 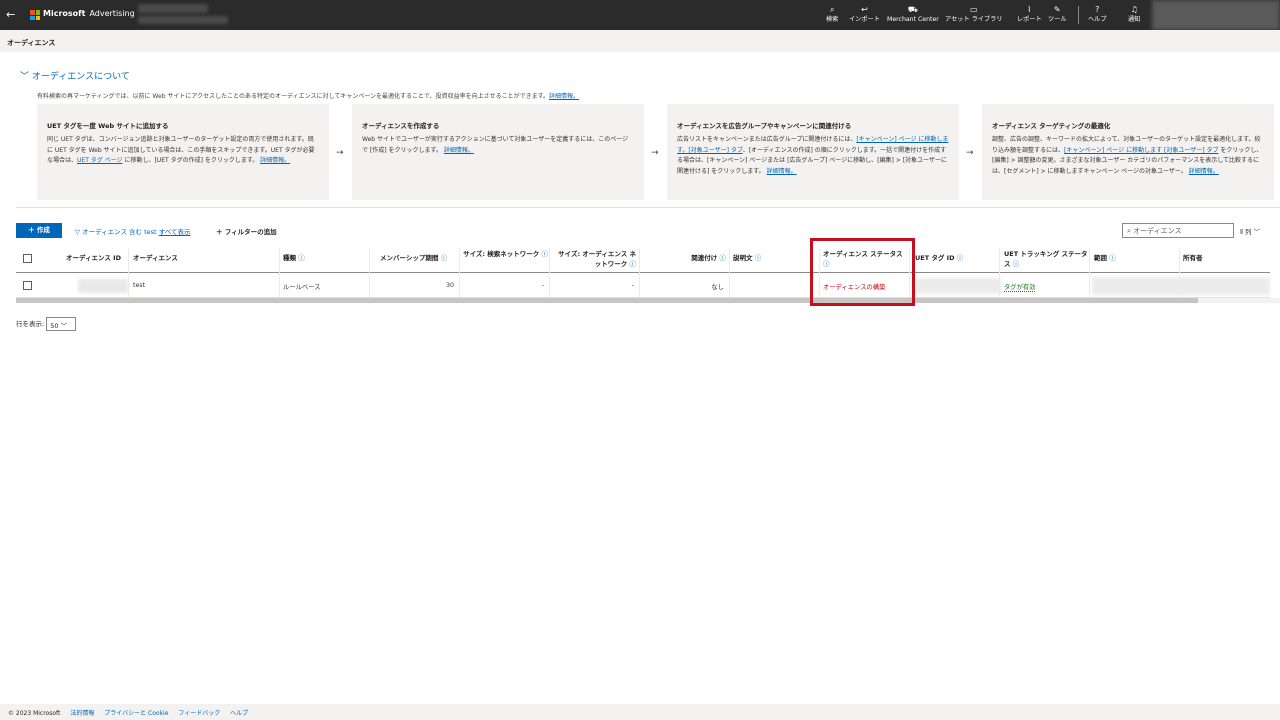 What do you see at coordinates (136, 713) in the screenshot?
I see `footer-link-privacy: プライバシーと Cookie` at bounding box center [136, 713].